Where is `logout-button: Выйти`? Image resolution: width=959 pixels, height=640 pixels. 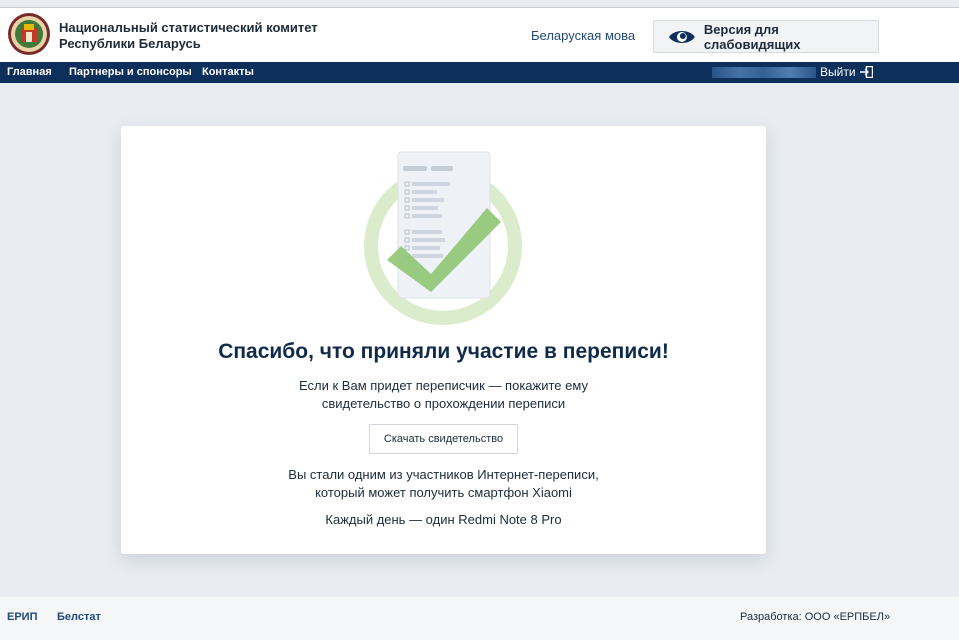
logout-button: Выйти is located at coordinates (846, 72).